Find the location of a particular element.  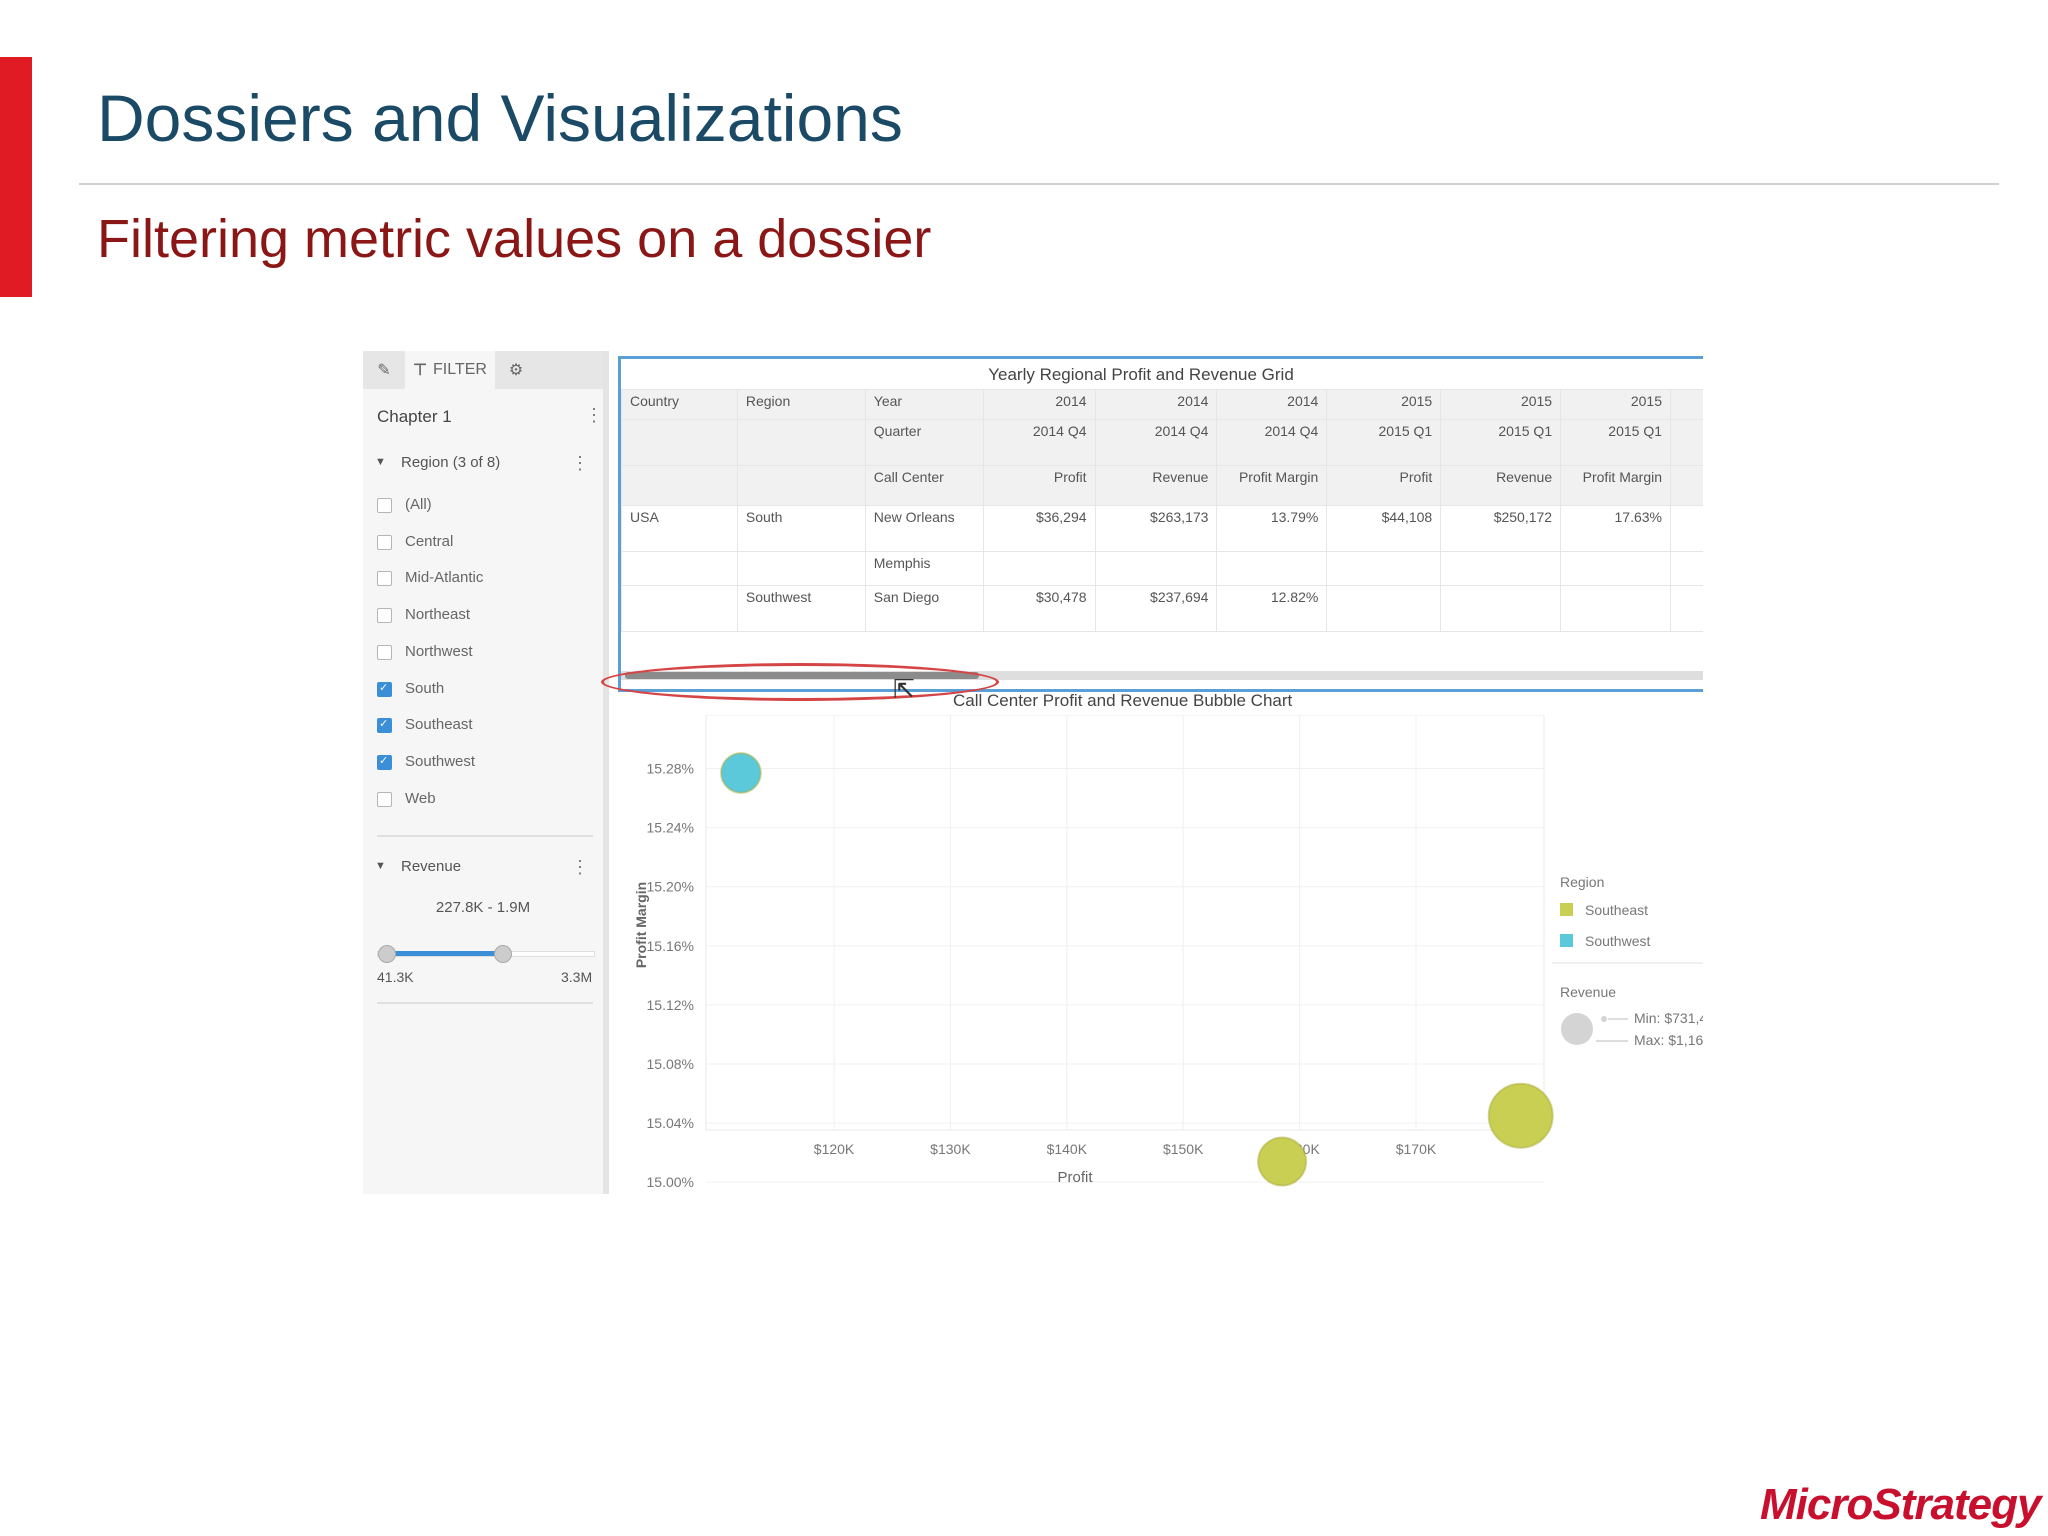

chapter-menu-icon: ⋮ is located at coordinates (594, 415).